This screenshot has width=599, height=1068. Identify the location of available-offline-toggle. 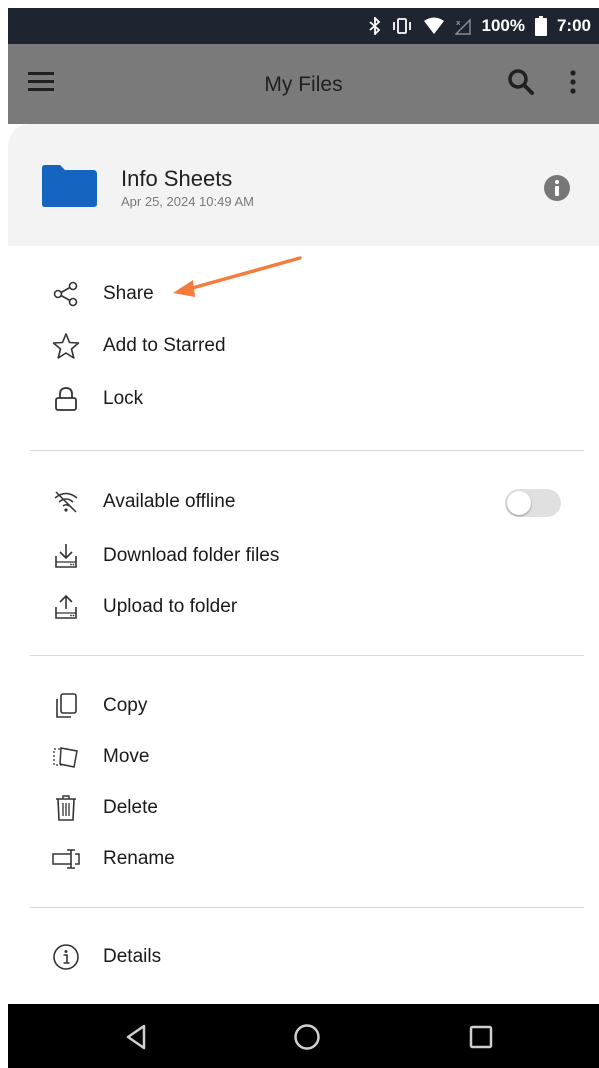
(533, 503).